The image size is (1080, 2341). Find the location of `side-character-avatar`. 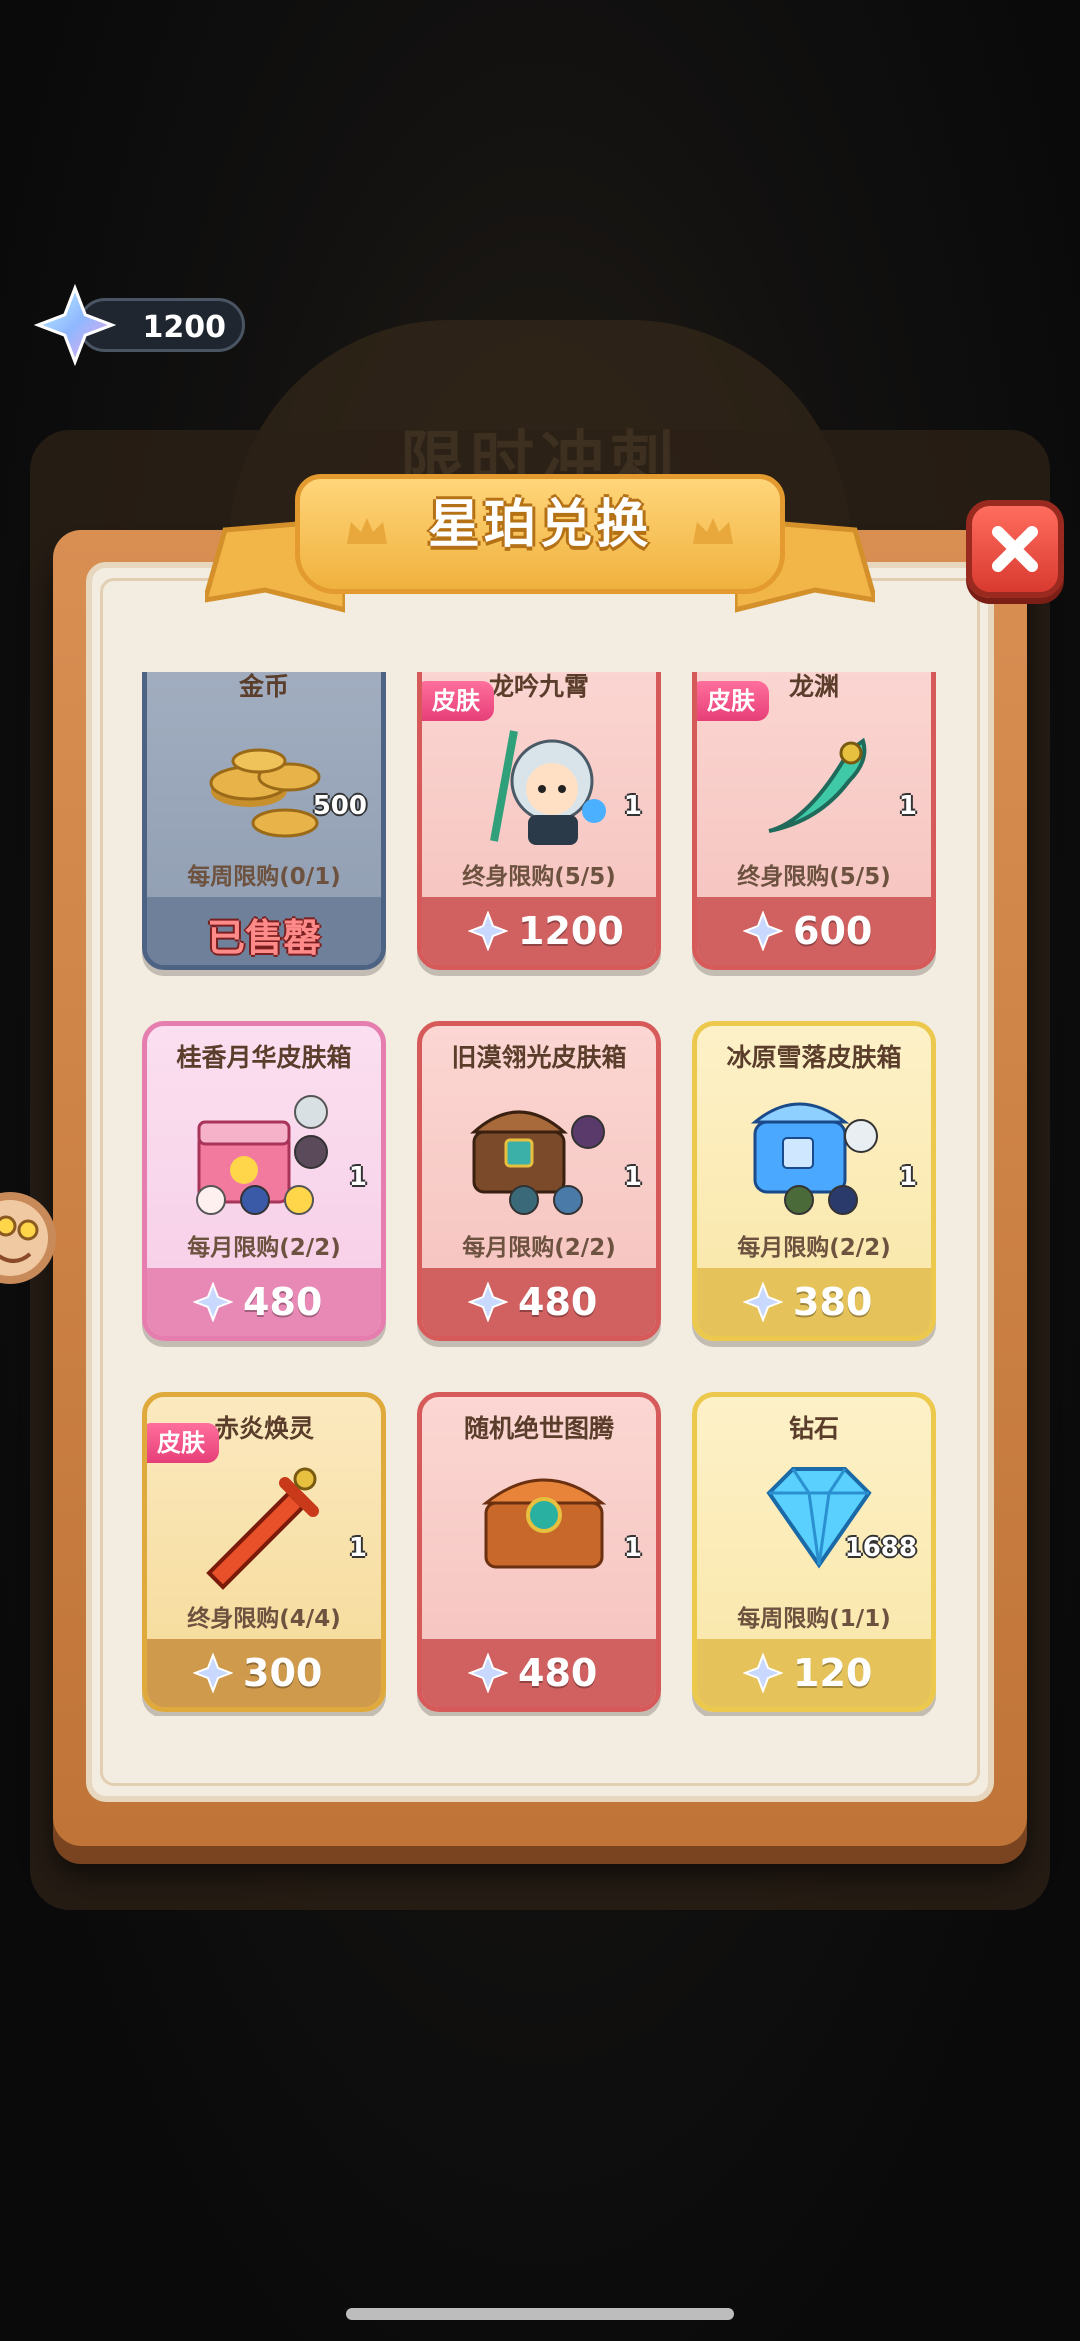

side-character-avatar is located at coordinates (30, 1238).